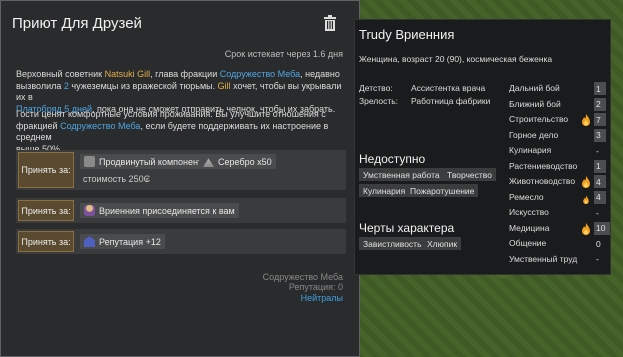 The height and width of the screenshot is (357, 623). Describe the element at coordinates (529, 212) in the screenshot. I see `skill-name: Искусство` at that location.